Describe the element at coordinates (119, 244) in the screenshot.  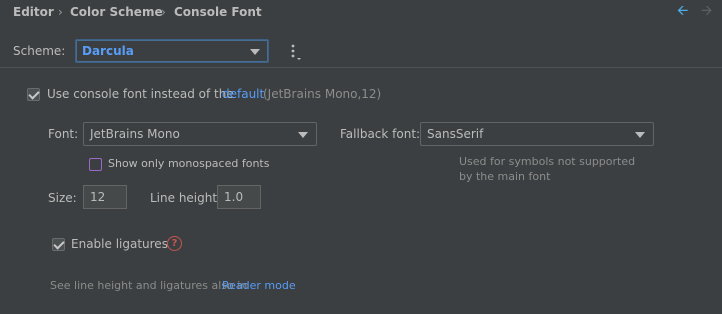
I see `enable-ligatures-label: Enable ligatures` at that location.